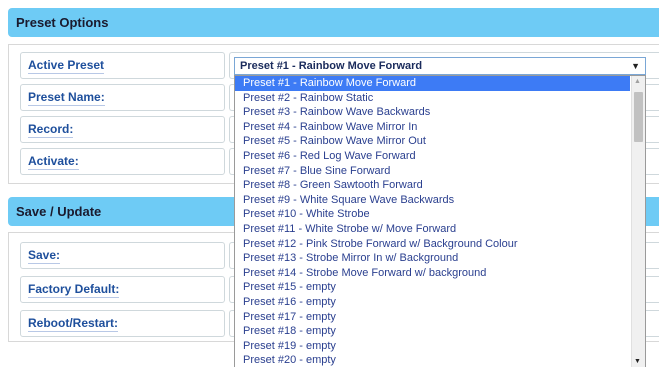 This screenshot has height=367, width=659. What do you see at coordinates (432, 360) in the screenshot?
I see `dropdown-option: Preset #20 - empty` at bounding box center [432, 360].